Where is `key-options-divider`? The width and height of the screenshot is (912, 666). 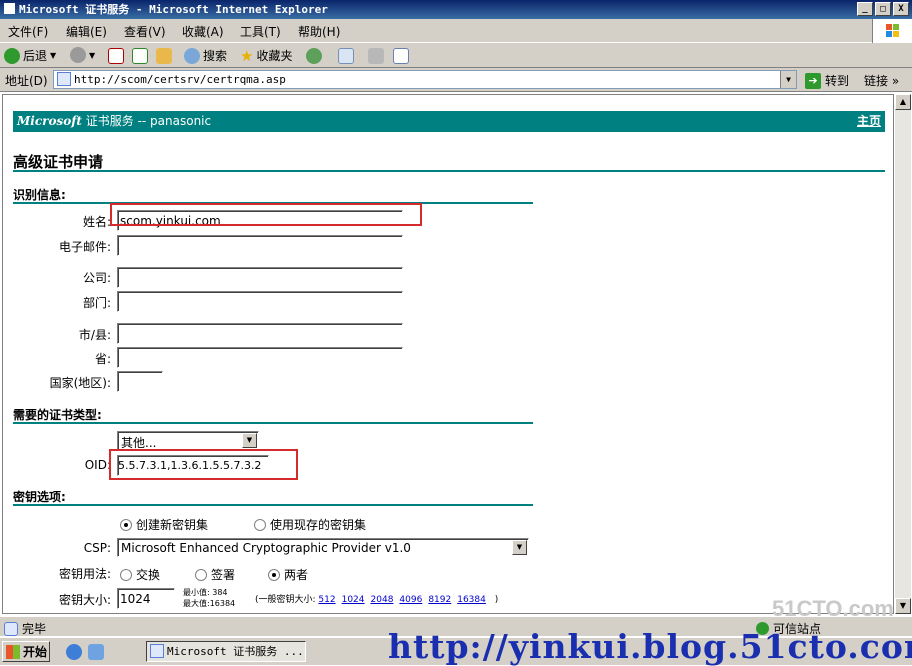
key-options-divider is located at coordinates (273, 505).